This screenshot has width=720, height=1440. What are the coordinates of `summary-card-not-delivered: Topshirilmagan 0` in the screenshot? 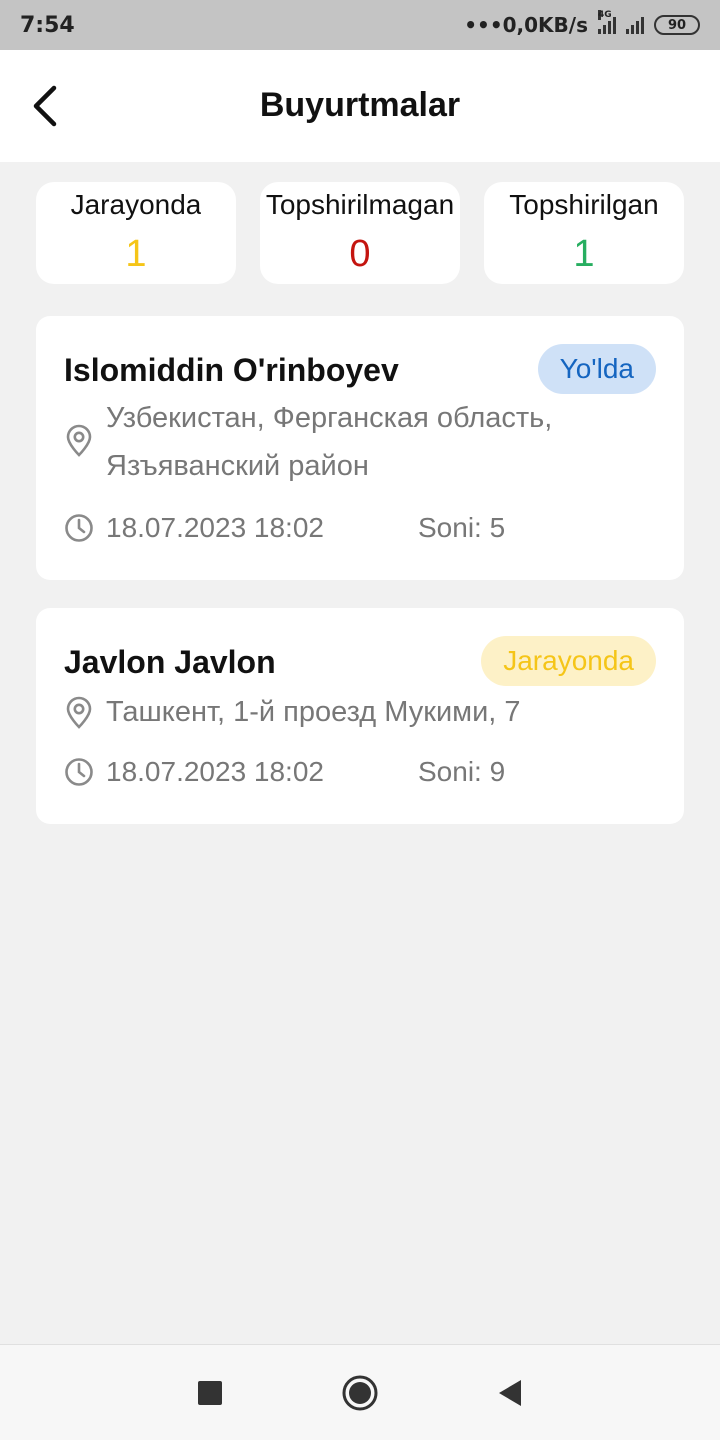 It's located at (360, 233).